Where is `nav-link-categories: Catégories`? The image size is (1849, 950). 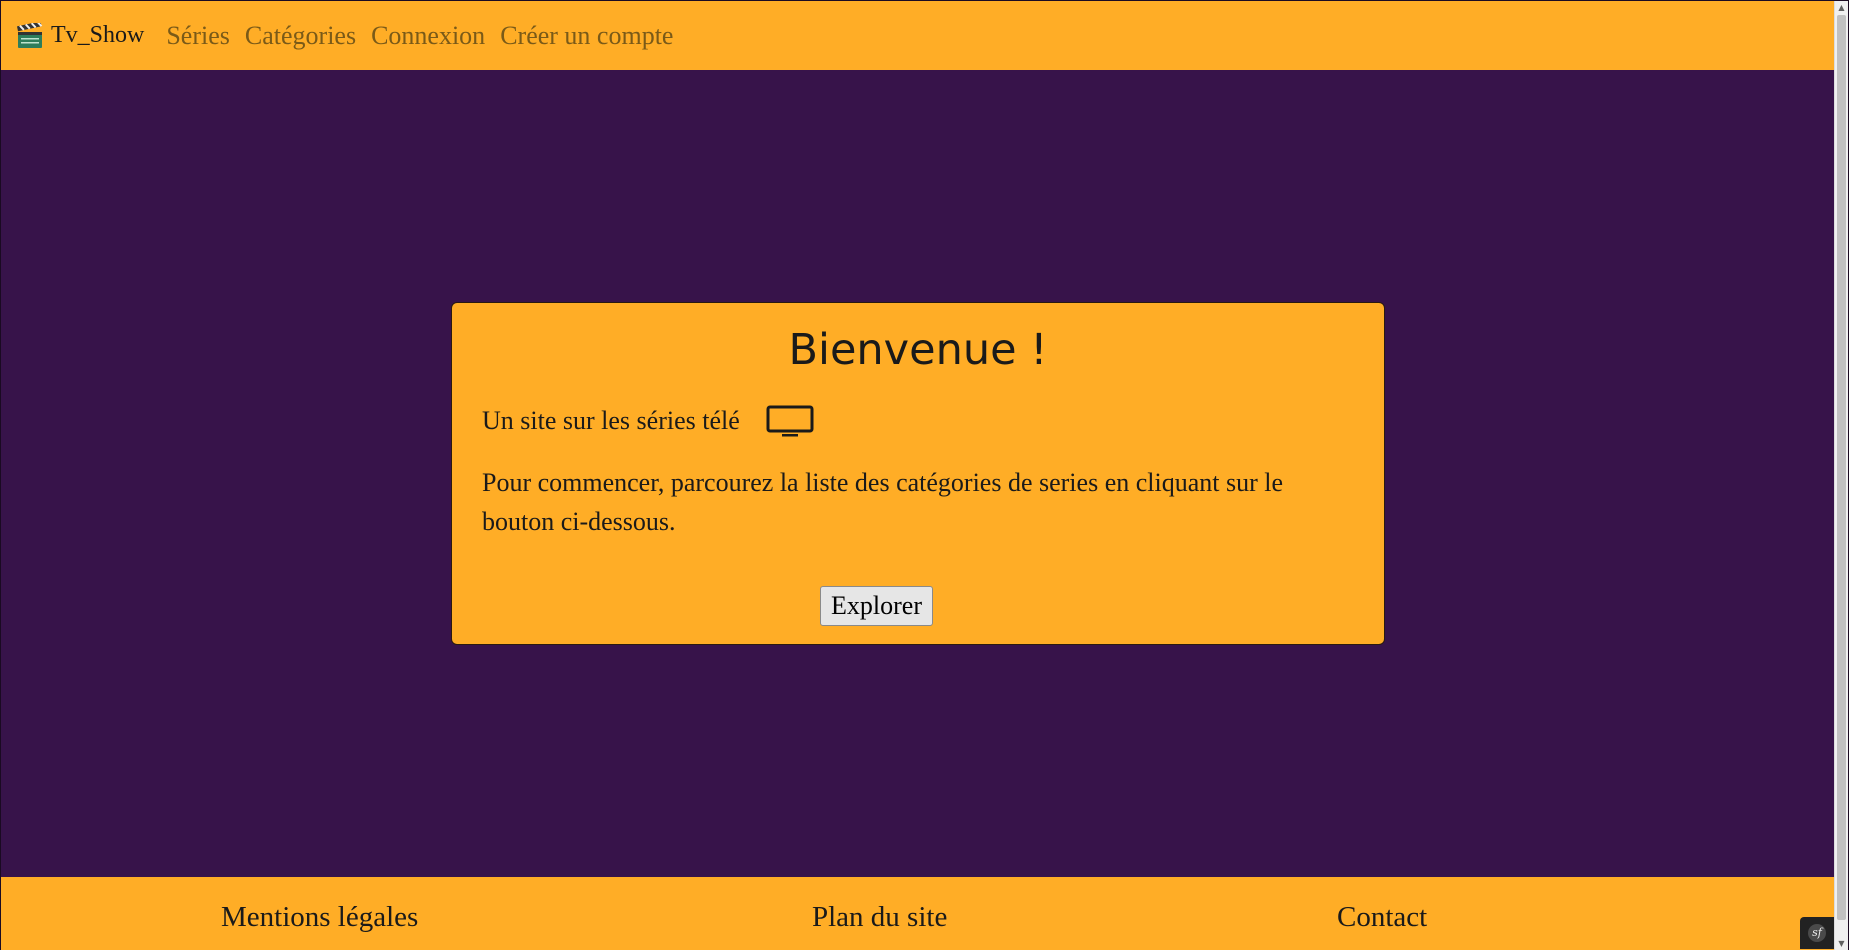 nav-link-categories: Catégories is located at coordinates (300, 36).